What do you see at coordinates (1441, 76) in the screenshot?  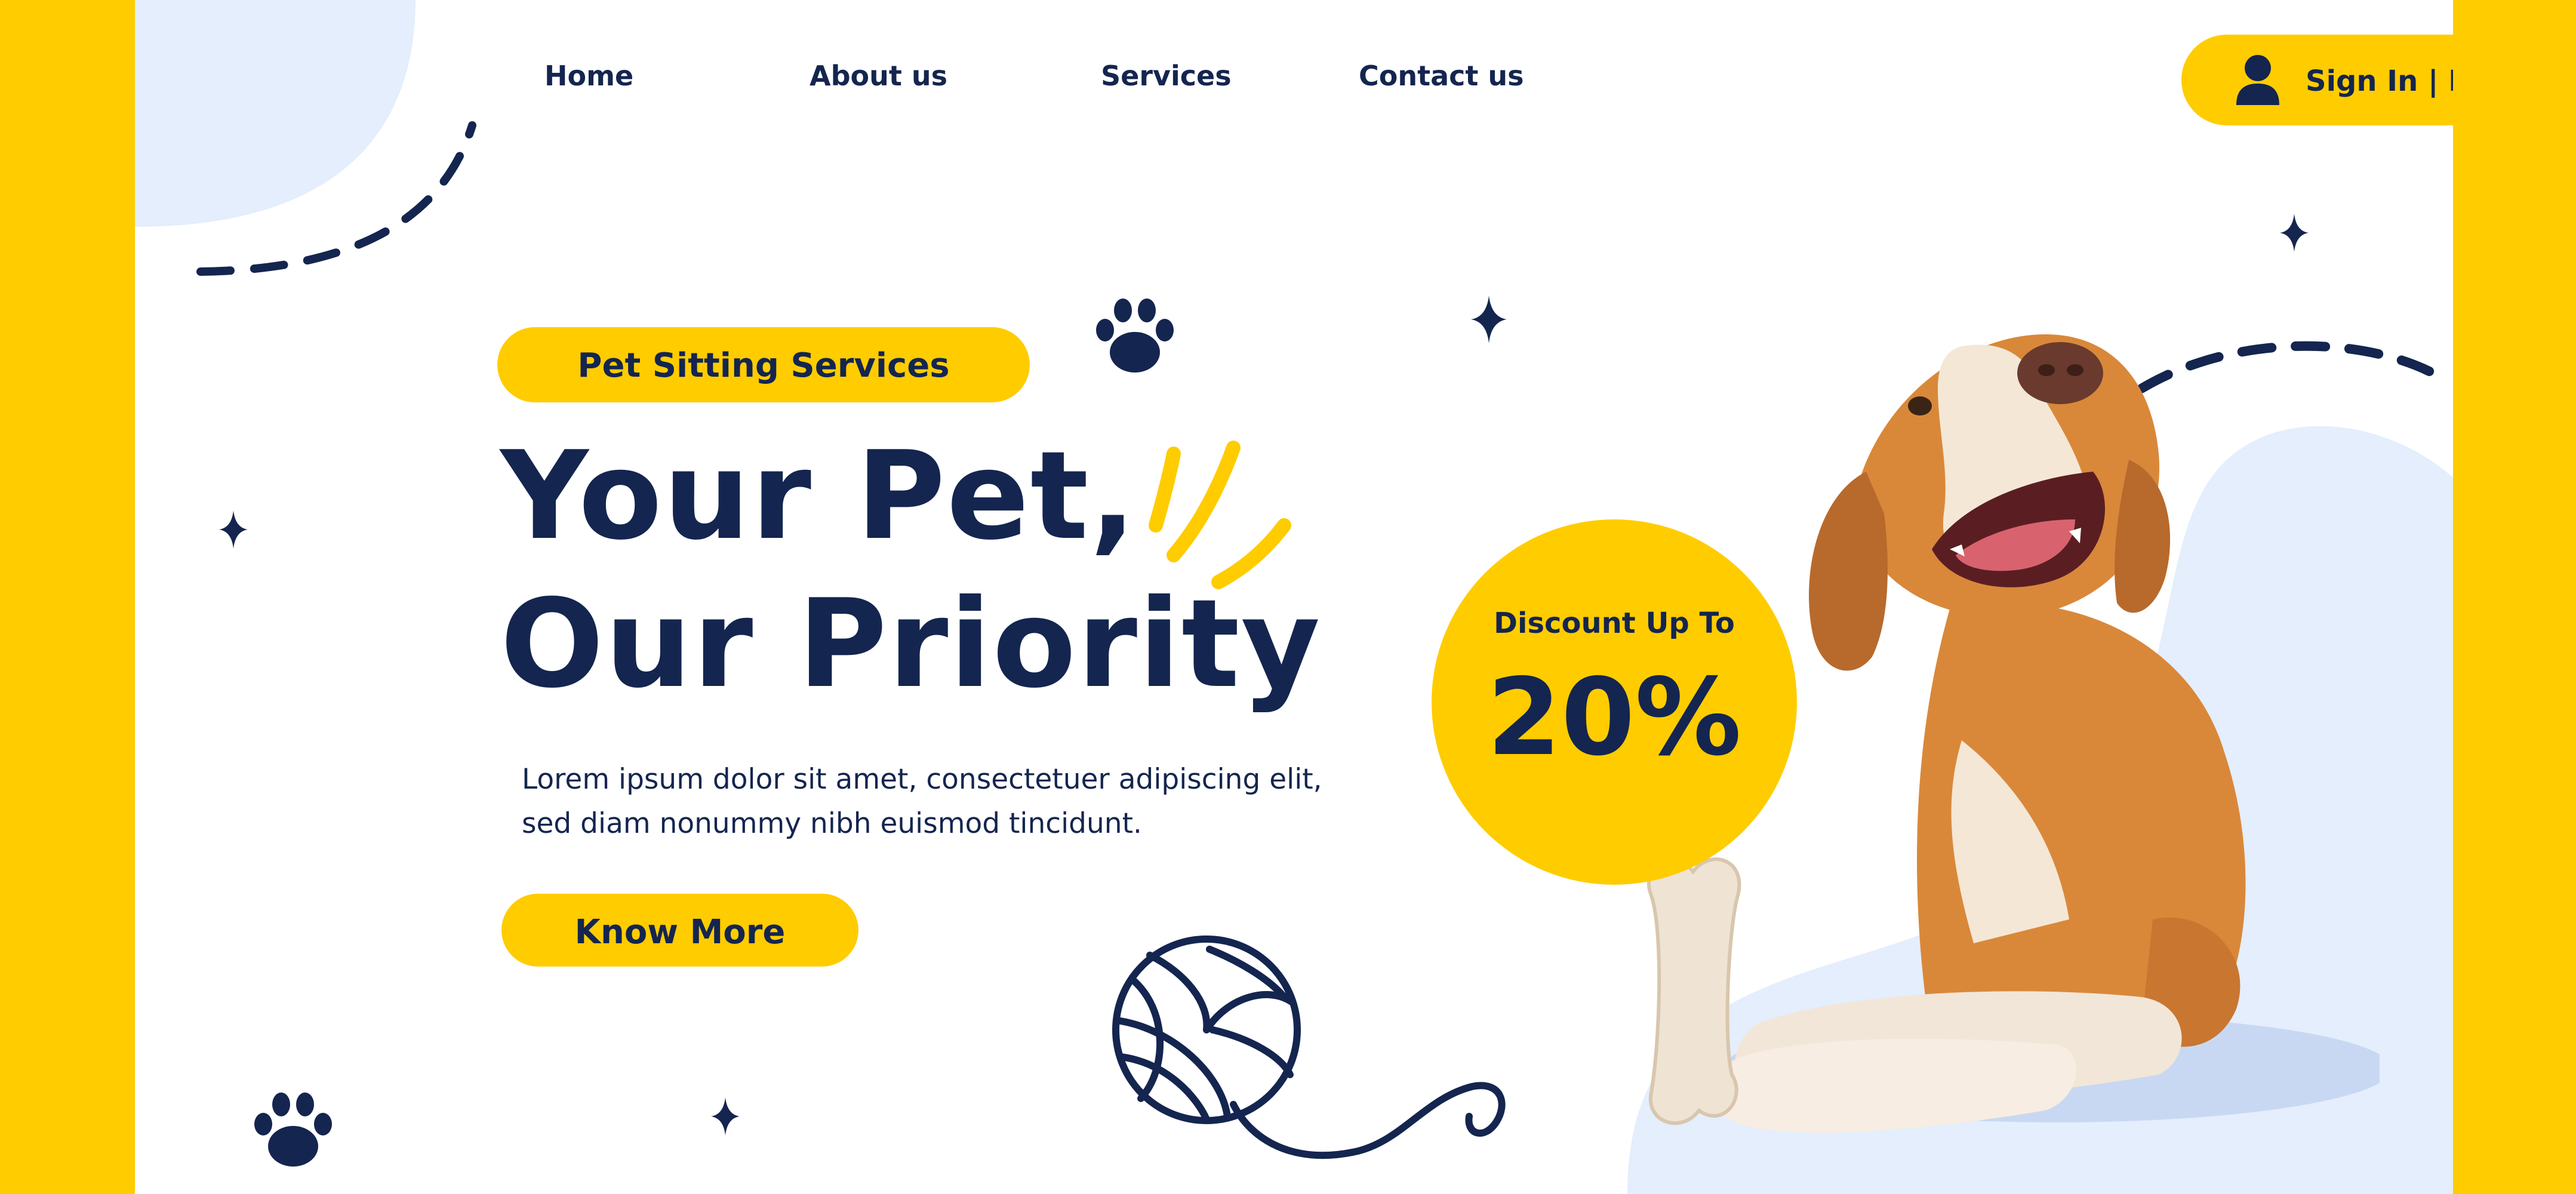 I see `nav-contact-link: Contact us` at bounding box center [1441, 76].